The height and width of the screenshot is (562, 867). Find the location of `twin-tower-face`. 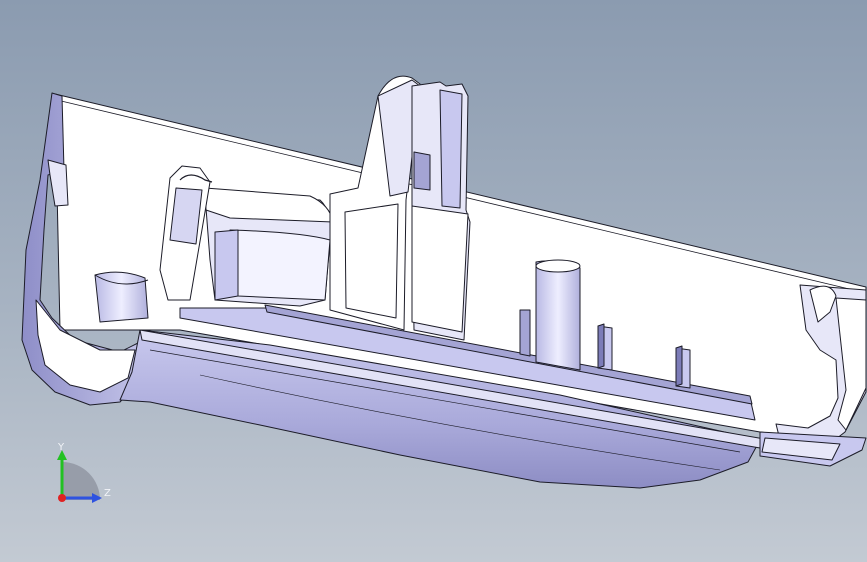

twin-tower-face is located at coordinates (451, 149).